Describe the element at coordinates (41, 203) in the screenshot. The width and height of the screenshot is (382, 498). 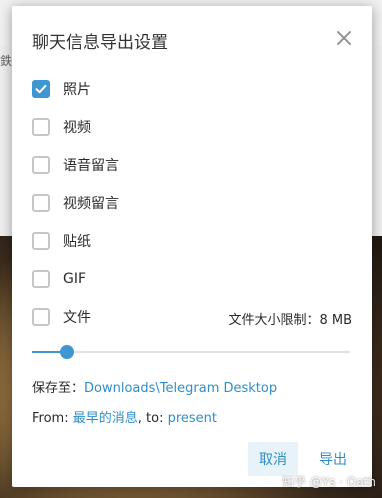
I see `video-messages-checkbox` at that location.